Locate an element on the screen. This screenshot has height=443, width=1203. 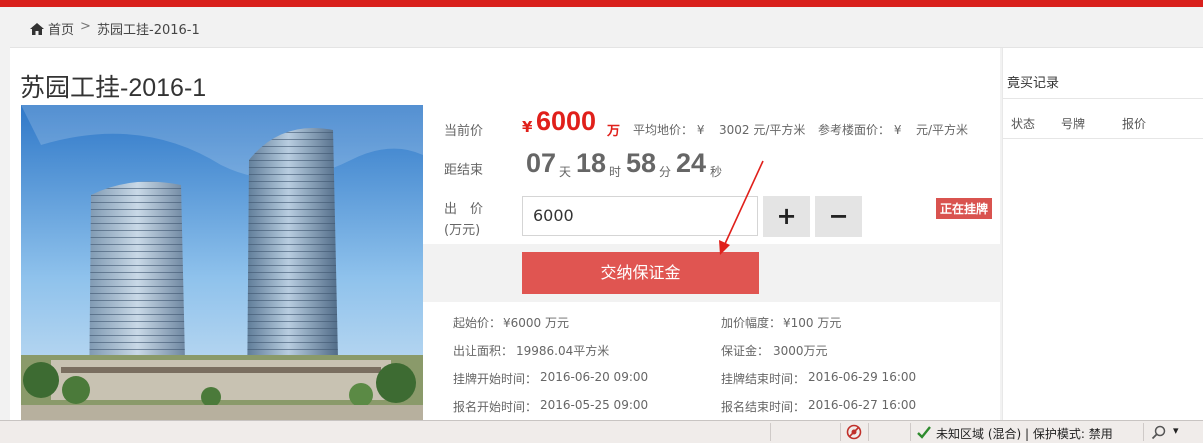
privacy-icon is located at coordinates (854, 433).